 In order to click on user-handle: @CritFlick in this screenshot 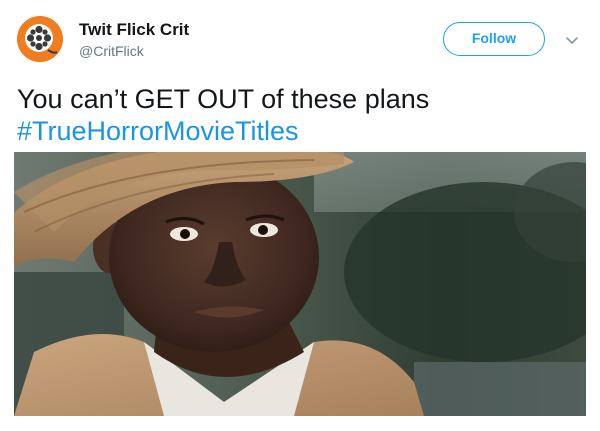, I will do `click(111, 51)`.